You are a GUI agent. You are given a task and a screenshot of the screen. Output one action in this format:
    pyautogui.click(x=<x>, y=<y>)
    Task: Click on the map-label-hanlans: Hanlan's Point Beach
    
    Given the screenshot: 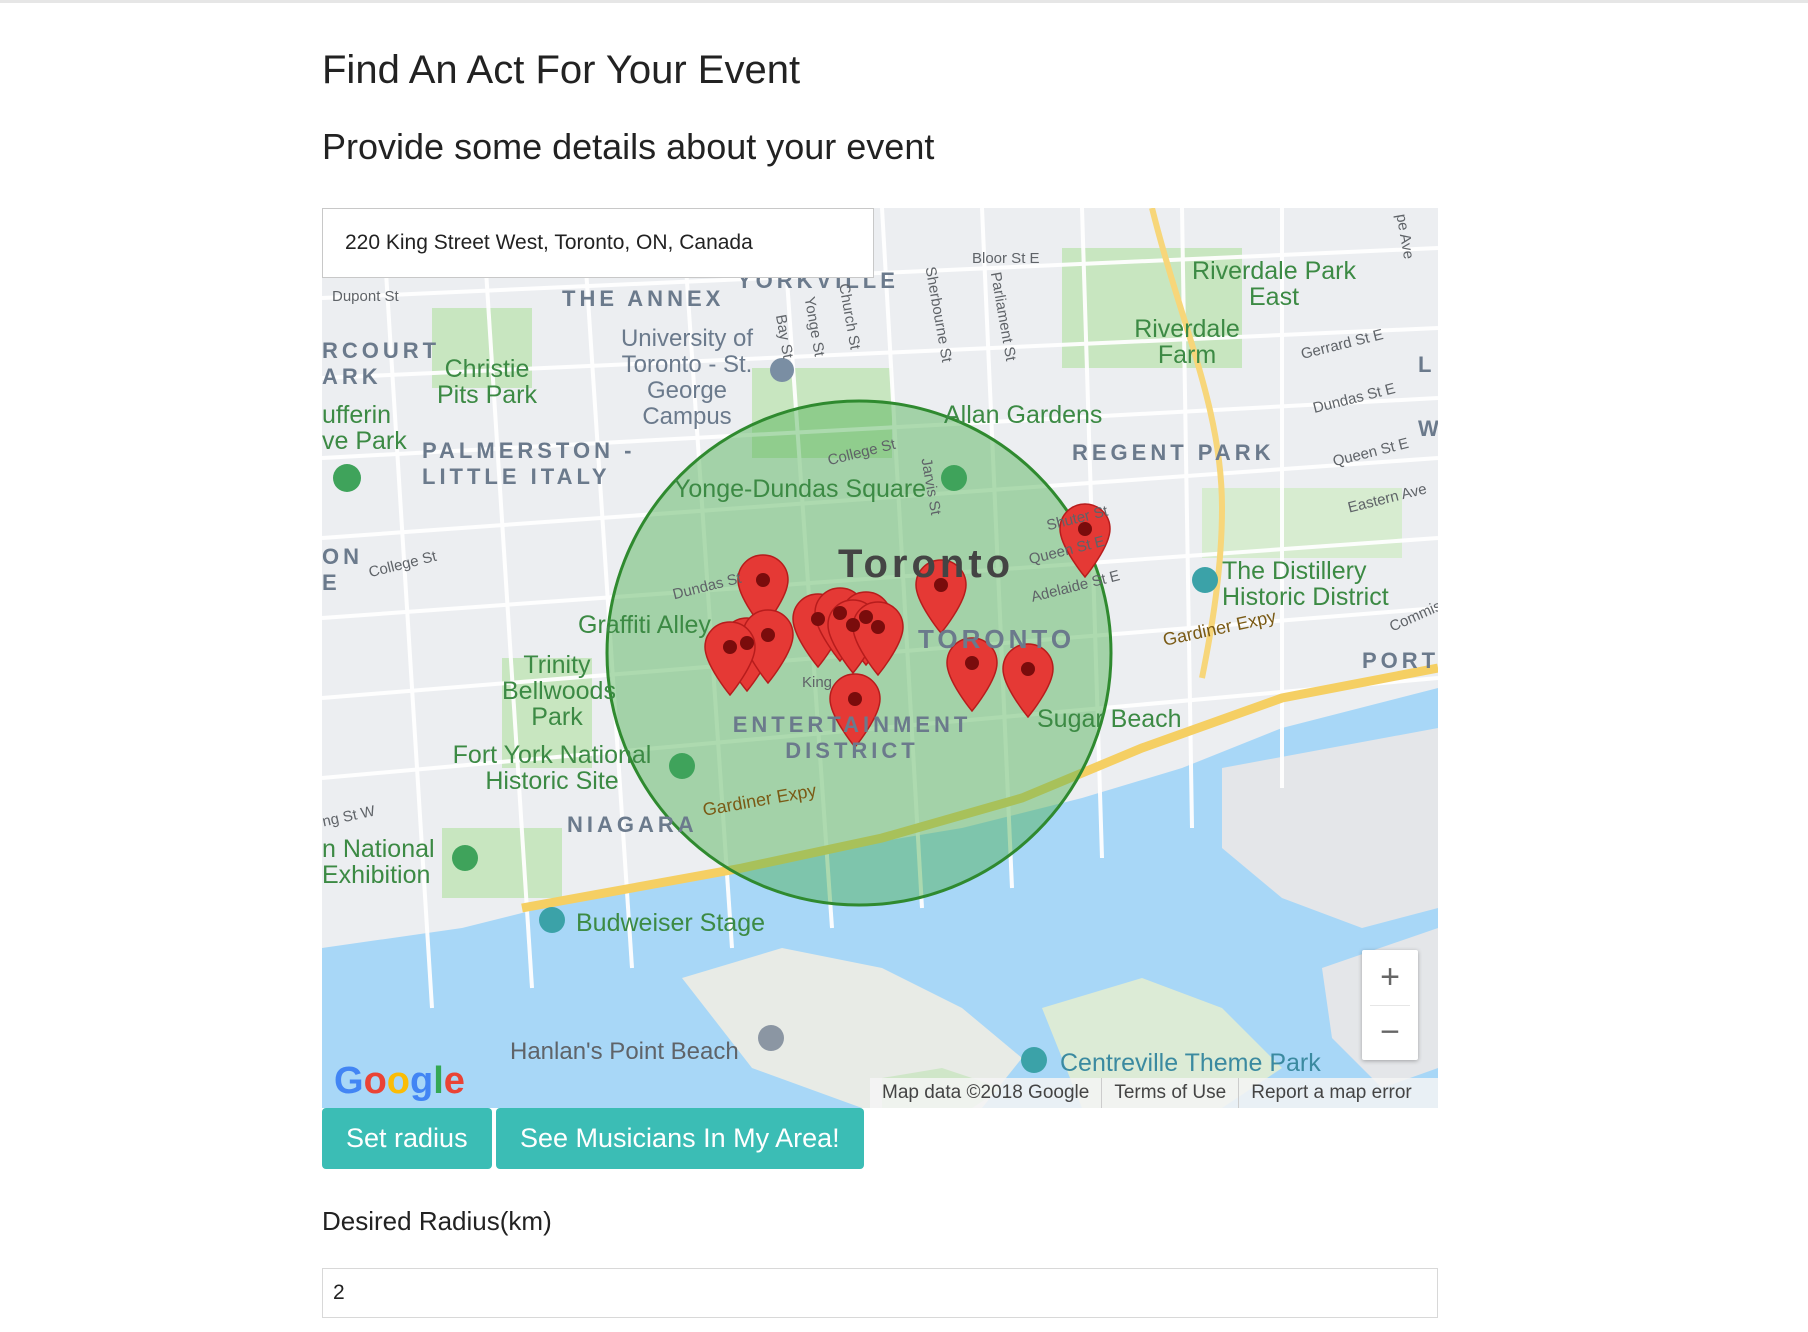 What is the action you would take?
    pyautogui.click(x=624, y=1051)
    